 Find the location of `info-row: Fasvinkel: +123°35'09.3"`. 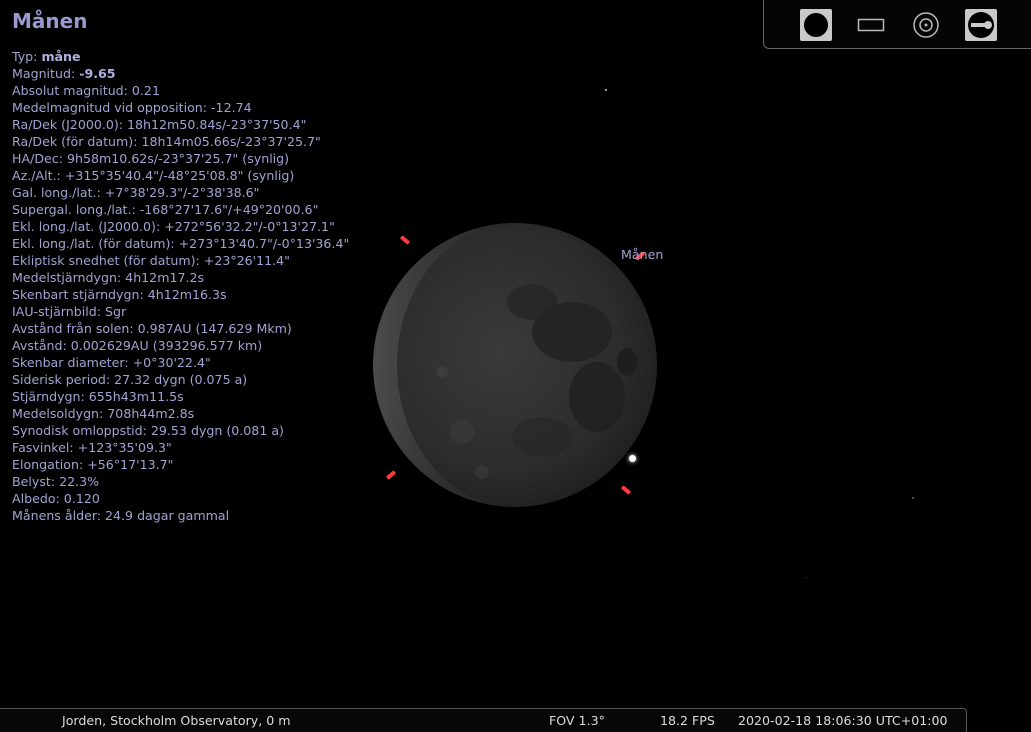

info-row: Fasvinkel: +123°35'09.3" is located at coordinates (180, 447).